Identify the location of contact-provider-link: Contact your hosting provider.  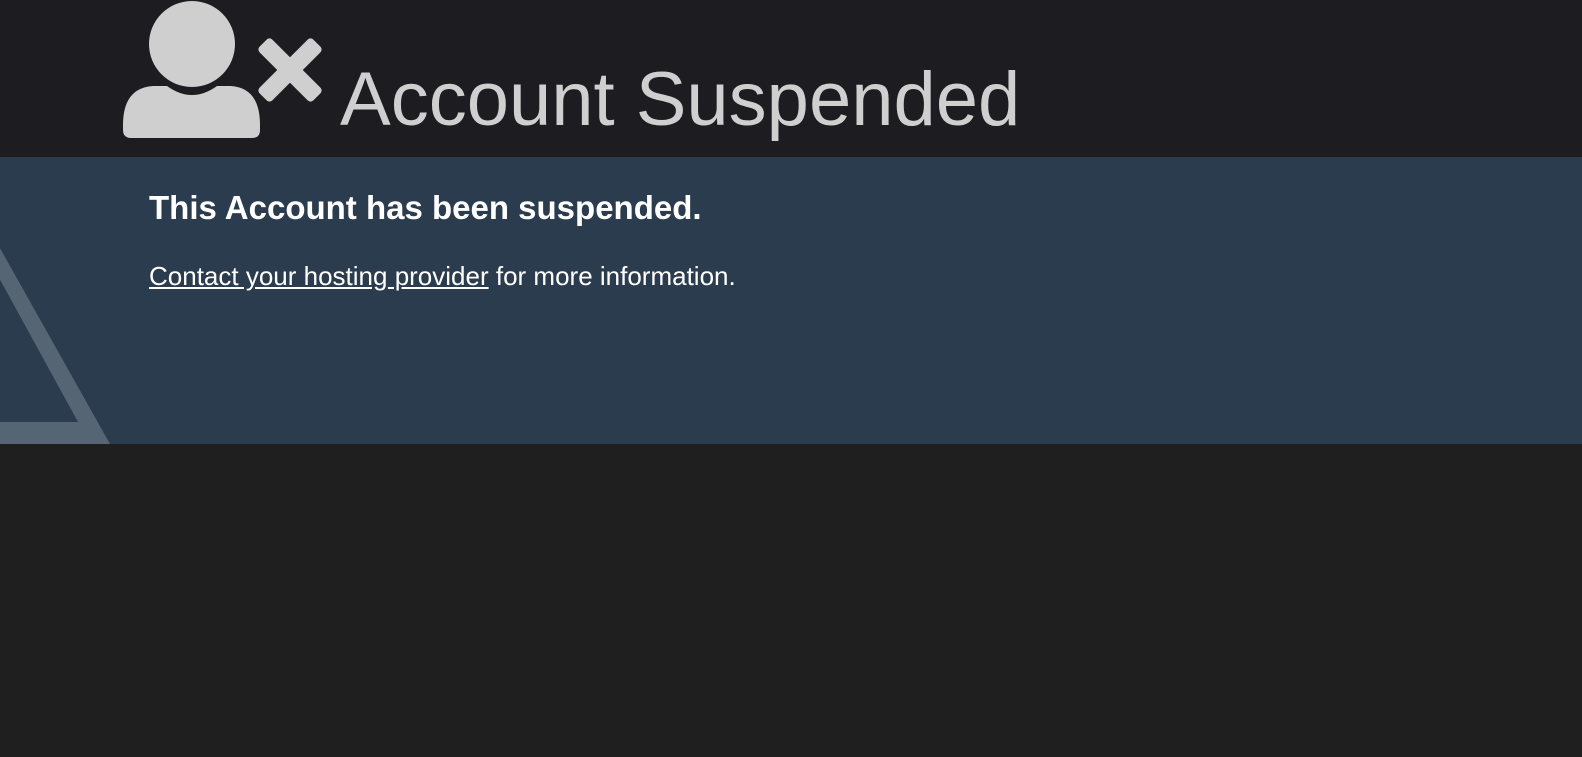
(319, 276).